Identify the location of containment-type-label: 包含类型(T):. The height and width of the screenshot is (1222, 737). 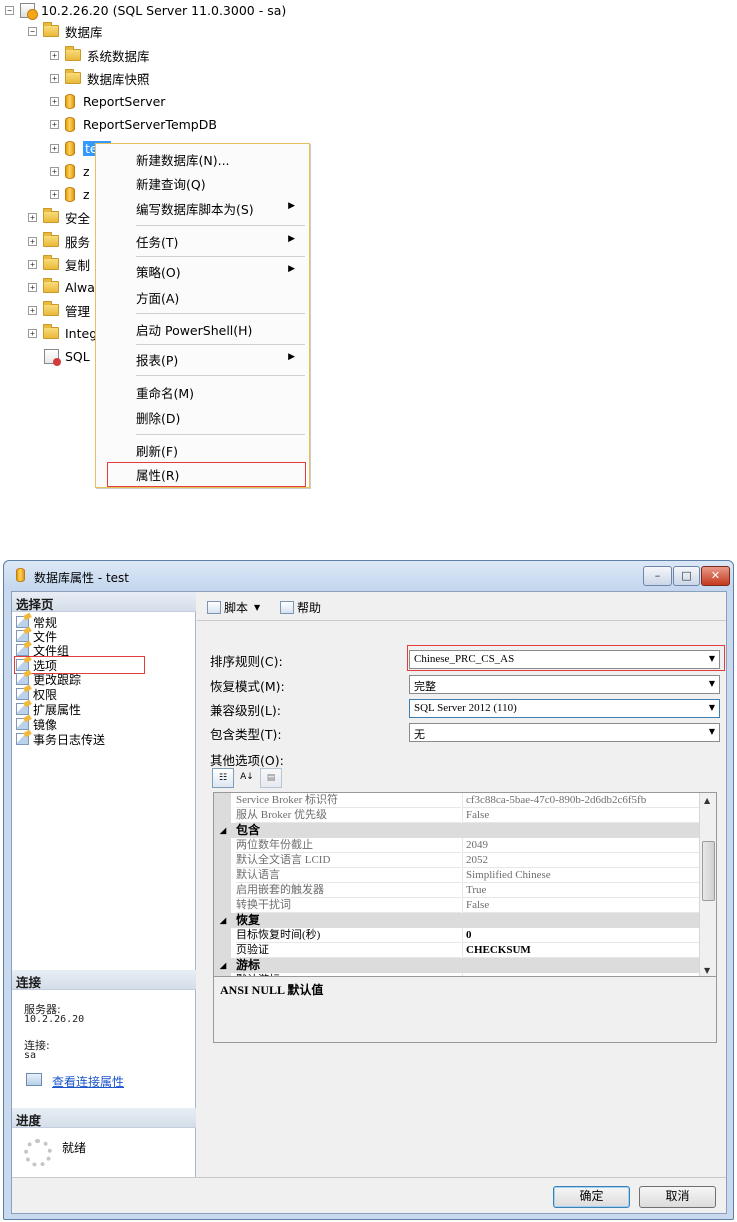
(246, 734).